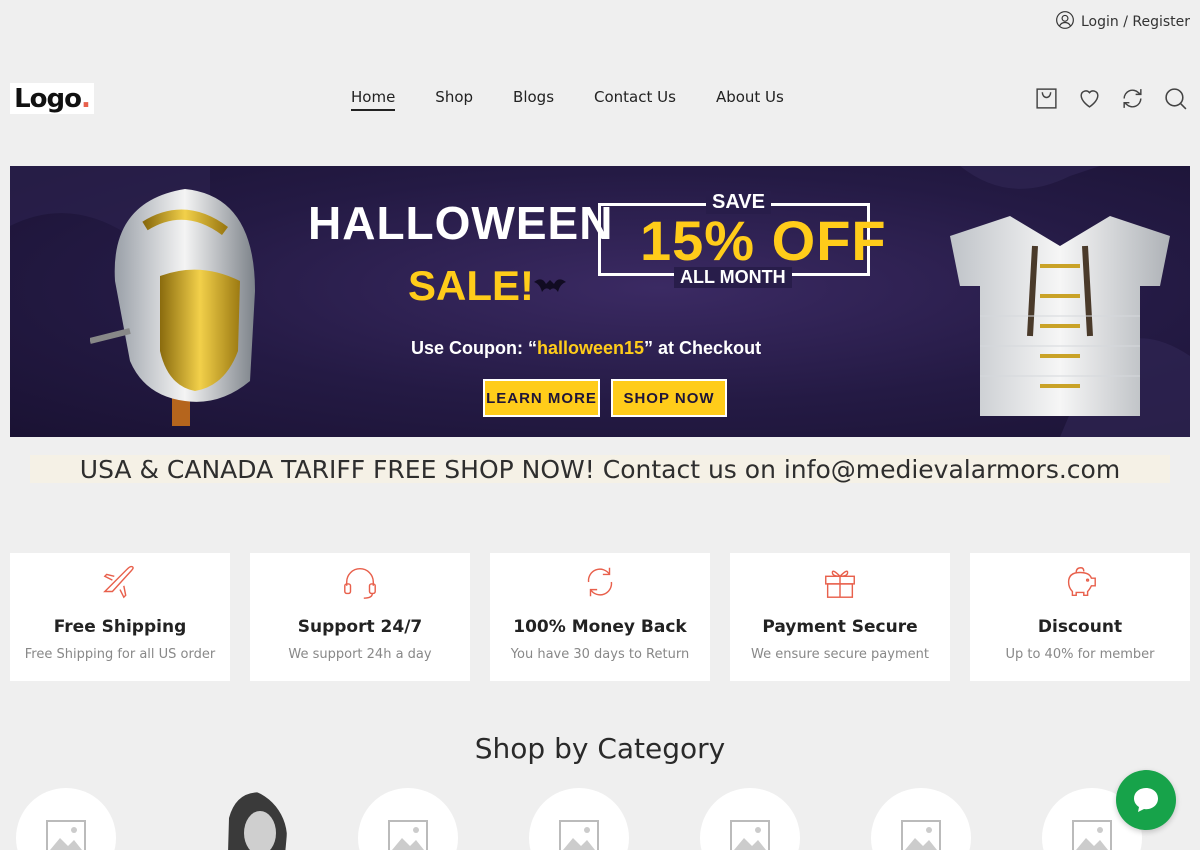 The height and width of the screenshot is (850, 1200). Describe the element at coordinates (360, 654) in the screenshot. I see `feature-subtitle: We support 24h a day` at that location.